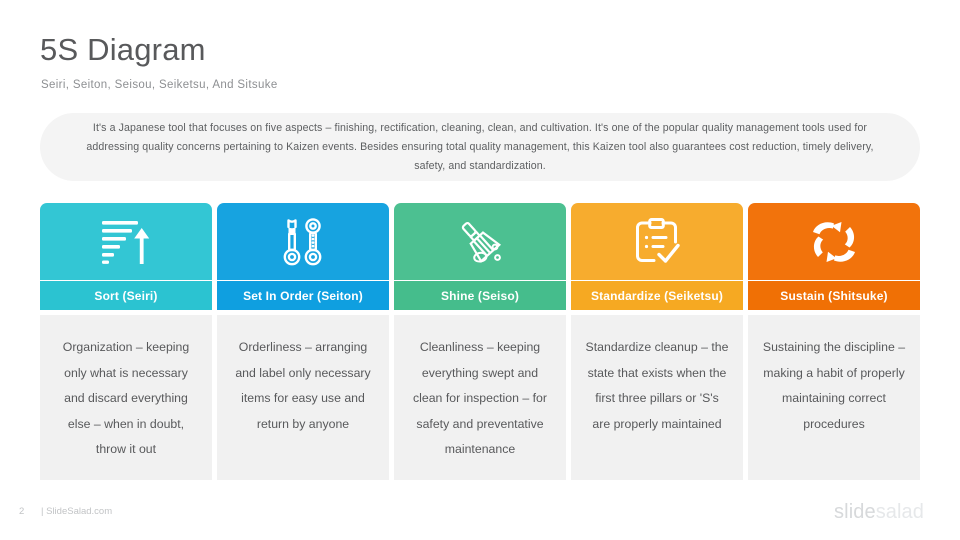  I want to click on card-set-in-order-icon-area, so click(303, 242).